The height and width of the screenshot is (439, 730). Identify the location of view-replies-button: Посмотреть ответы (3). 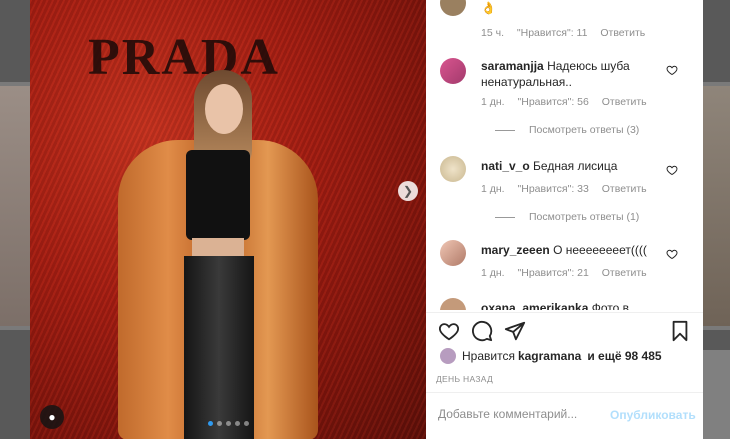
(567, 130).